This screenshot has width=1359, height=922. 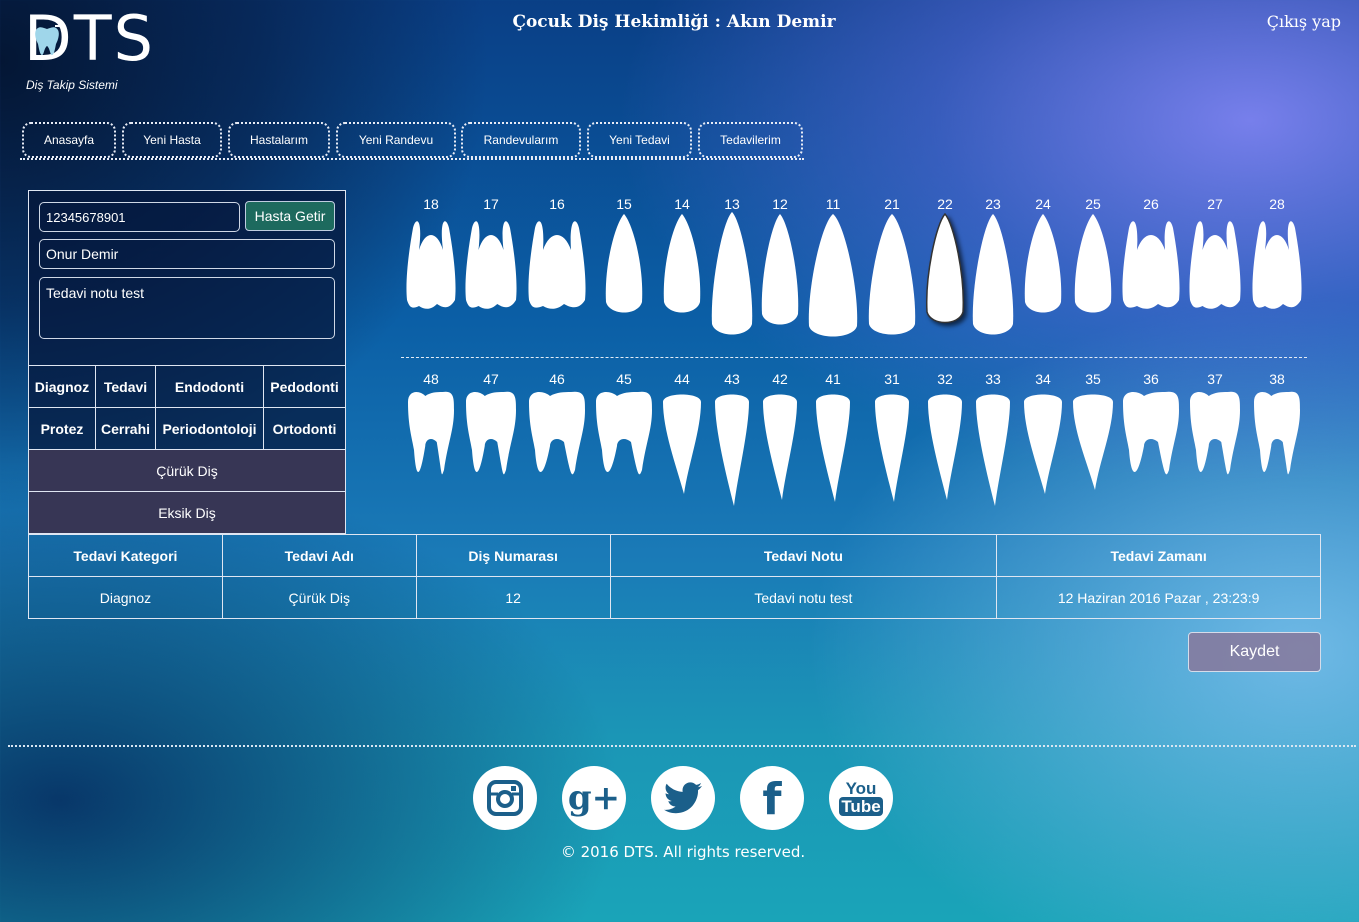 I want to click on instagram-icon, so click(x=505, y=798).